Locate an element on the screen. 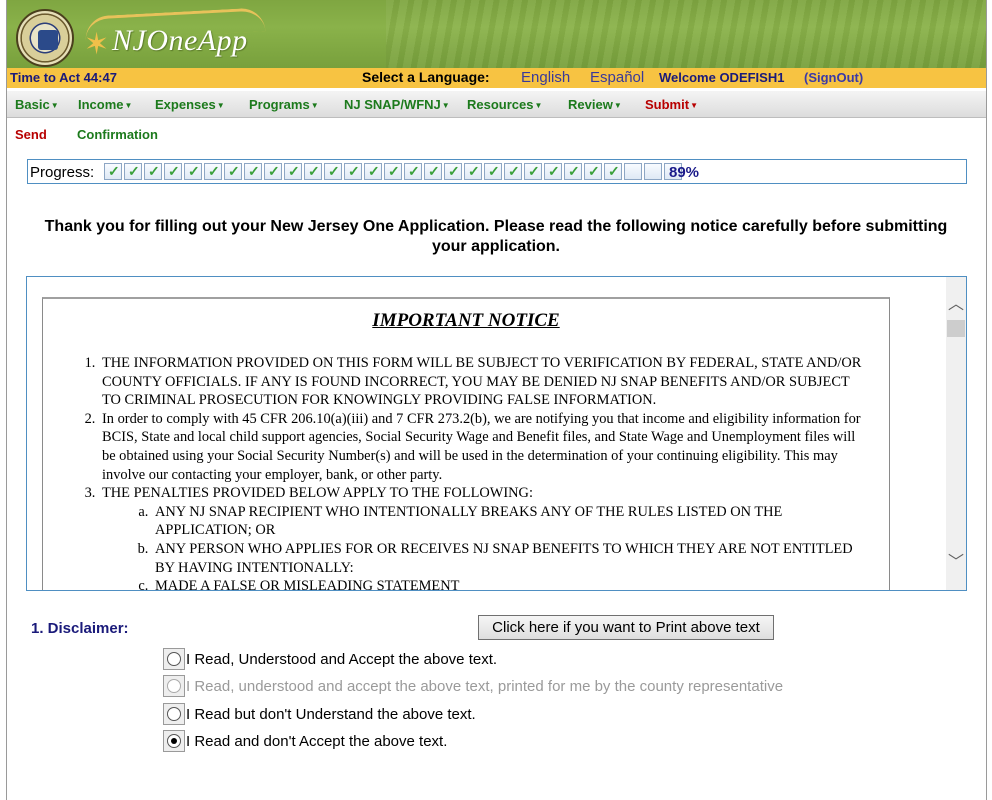 The width and height of the screenshot is (992, 800). header-banner: ✶ NJOneApp is located at coordinates (496, 34).